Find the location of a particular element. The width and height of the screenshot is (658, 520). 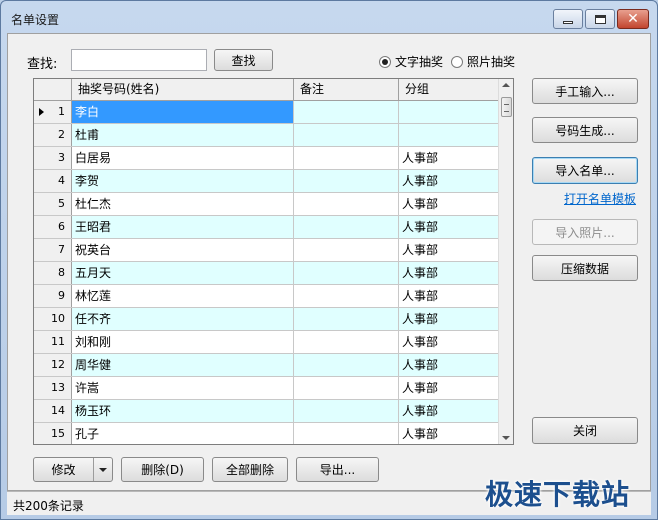

scrollbar-thumb is located at coordinates (506, 107).